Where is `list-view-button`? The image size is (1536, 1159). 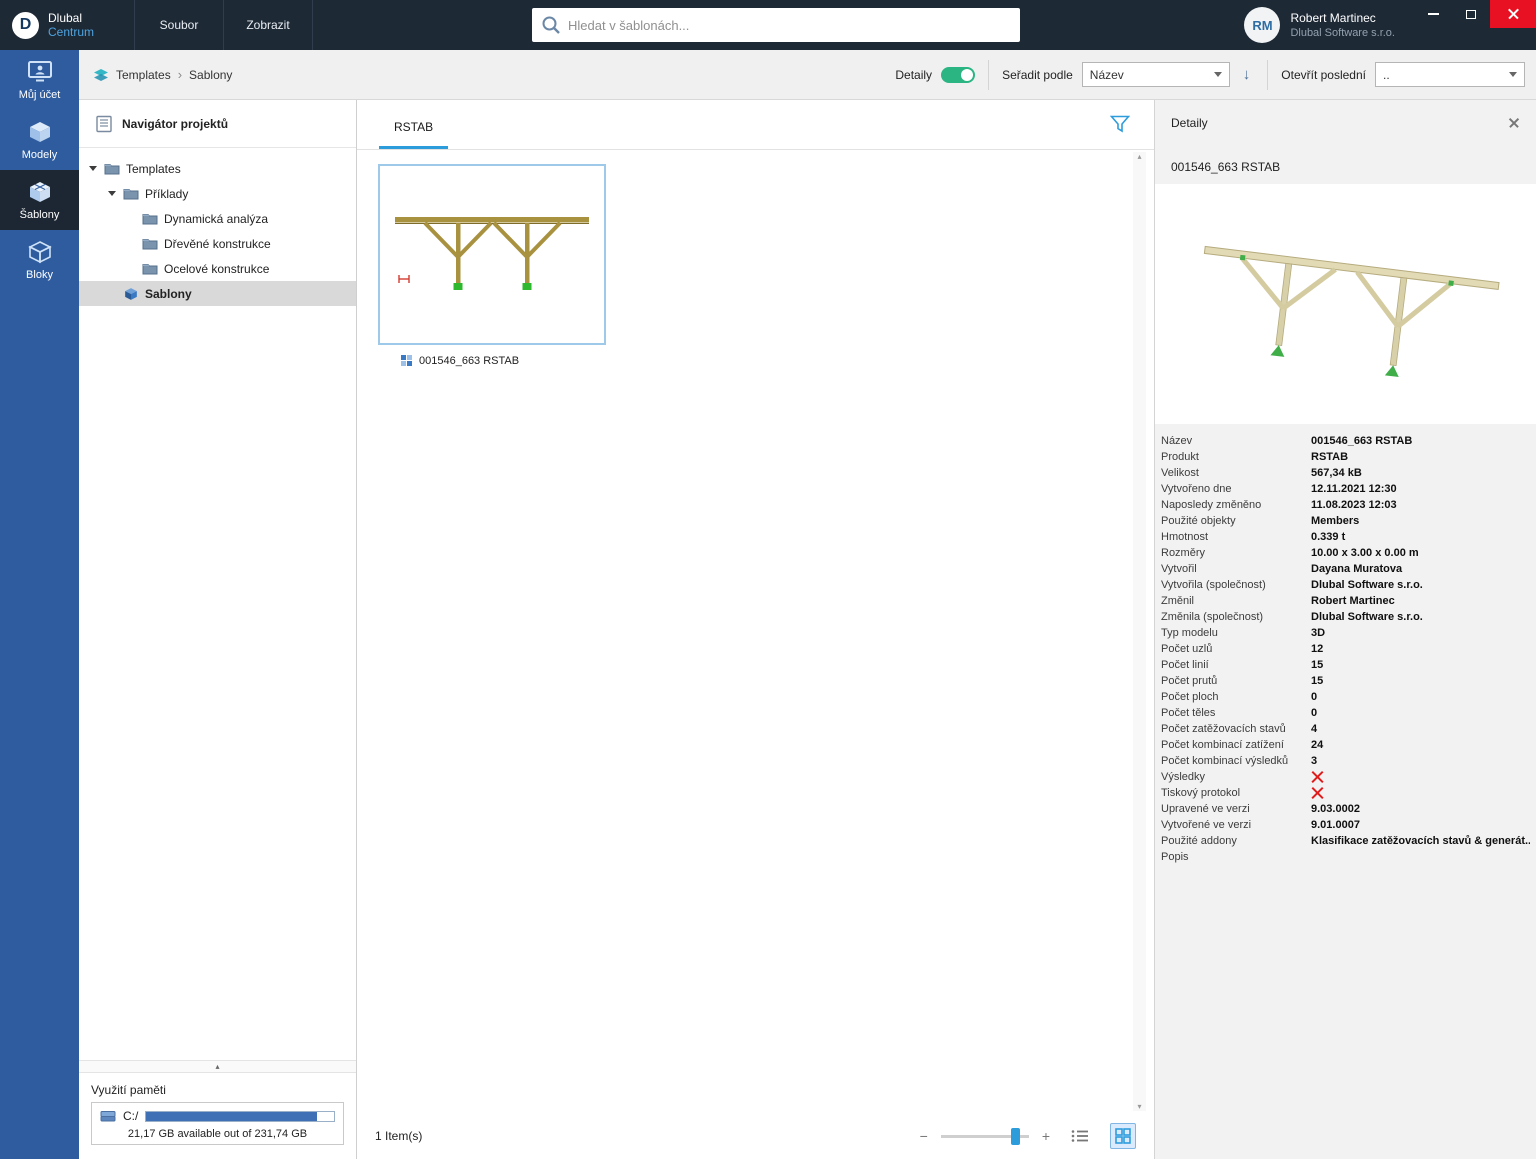
list-view-button is located at coordinates (1080, 1136).